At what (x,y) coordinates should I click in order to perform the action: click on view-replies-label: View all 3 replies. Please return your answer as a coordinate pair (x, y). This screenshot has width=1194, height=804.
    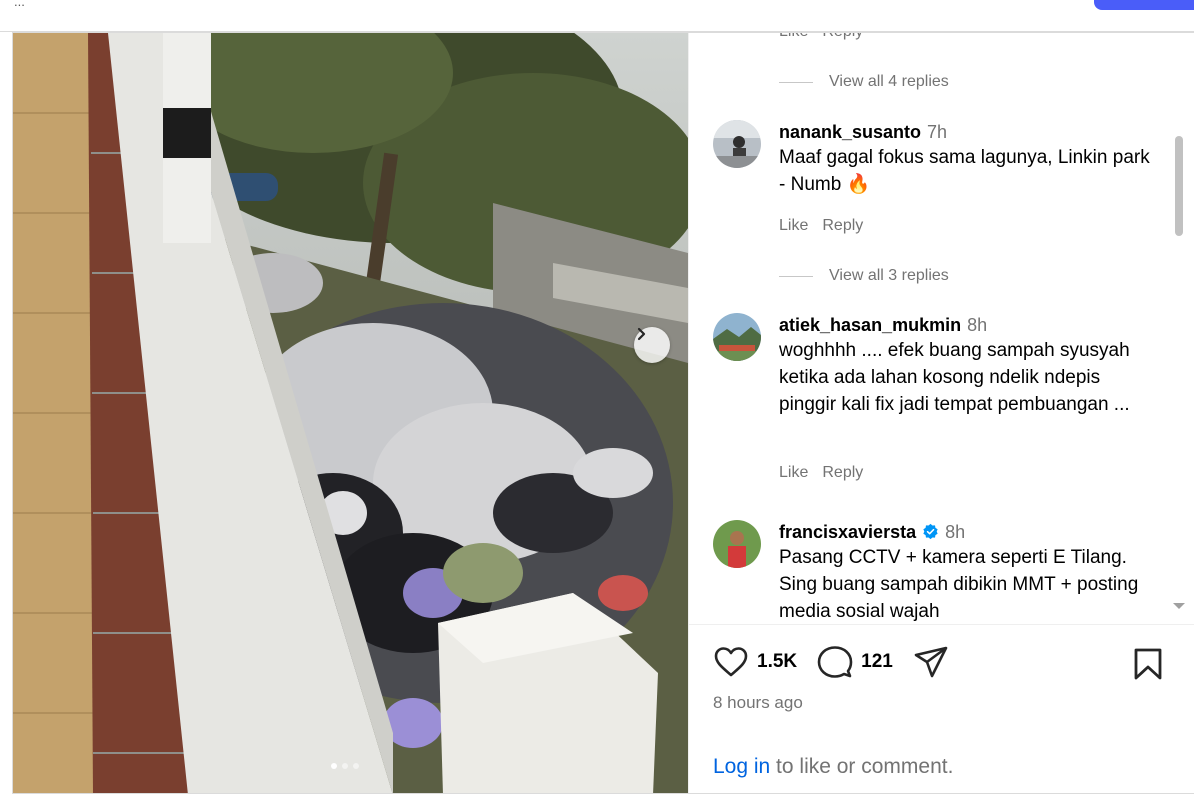
    Looking at the image, I should click on (889, 275).